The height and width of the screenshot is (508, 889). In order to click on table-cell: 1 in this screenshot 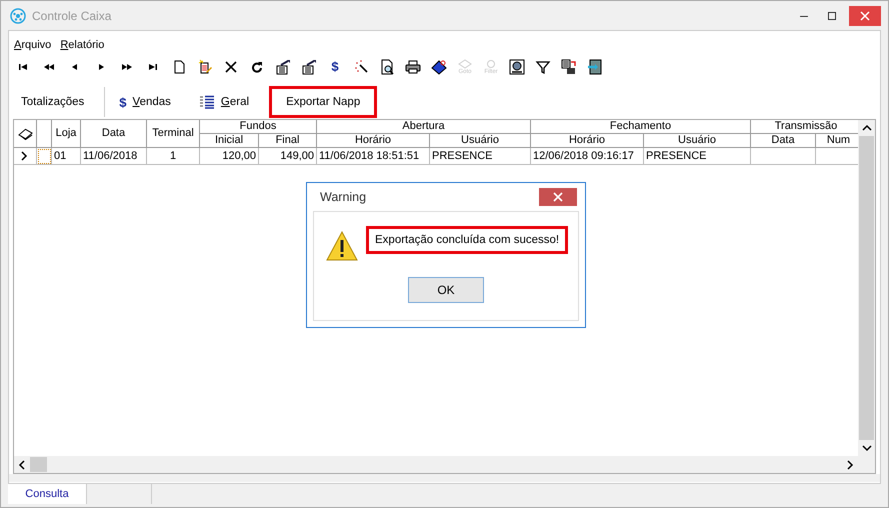, I will do `click(173, 156)`.